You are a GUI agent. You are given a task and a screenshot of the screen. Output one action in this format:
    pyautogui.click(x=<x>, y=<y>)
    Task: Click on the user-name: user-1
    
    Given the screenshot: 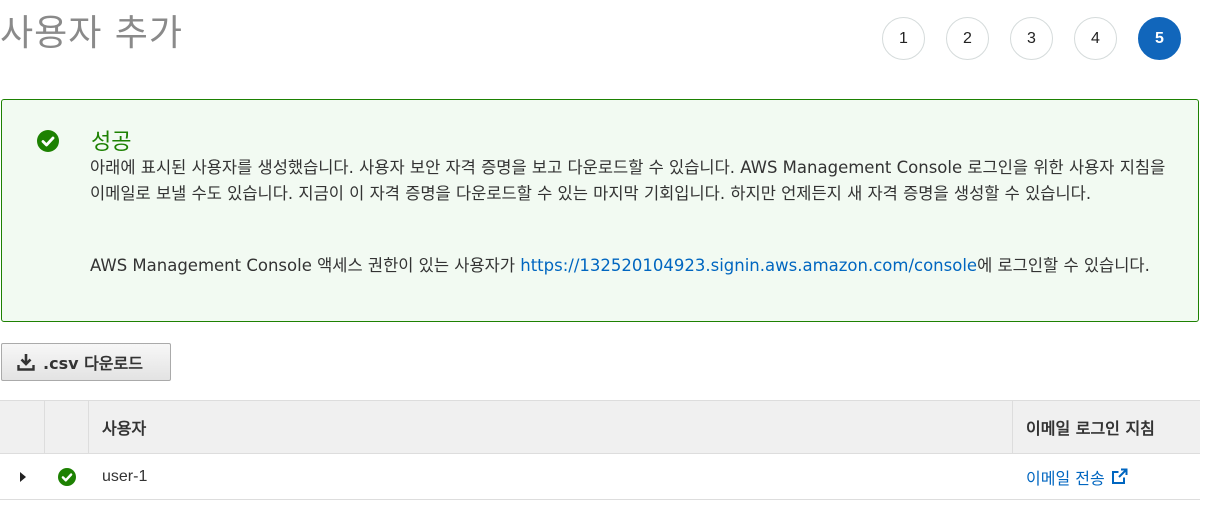 What is the action you would take?
    pyautogui.click(x=125, y=476)
    